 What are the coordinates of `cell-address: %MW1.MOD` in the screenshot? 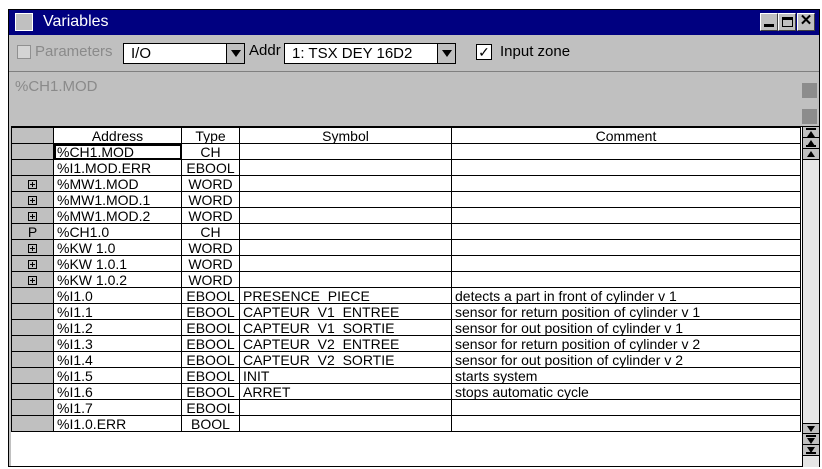 It's located at (117, 183).